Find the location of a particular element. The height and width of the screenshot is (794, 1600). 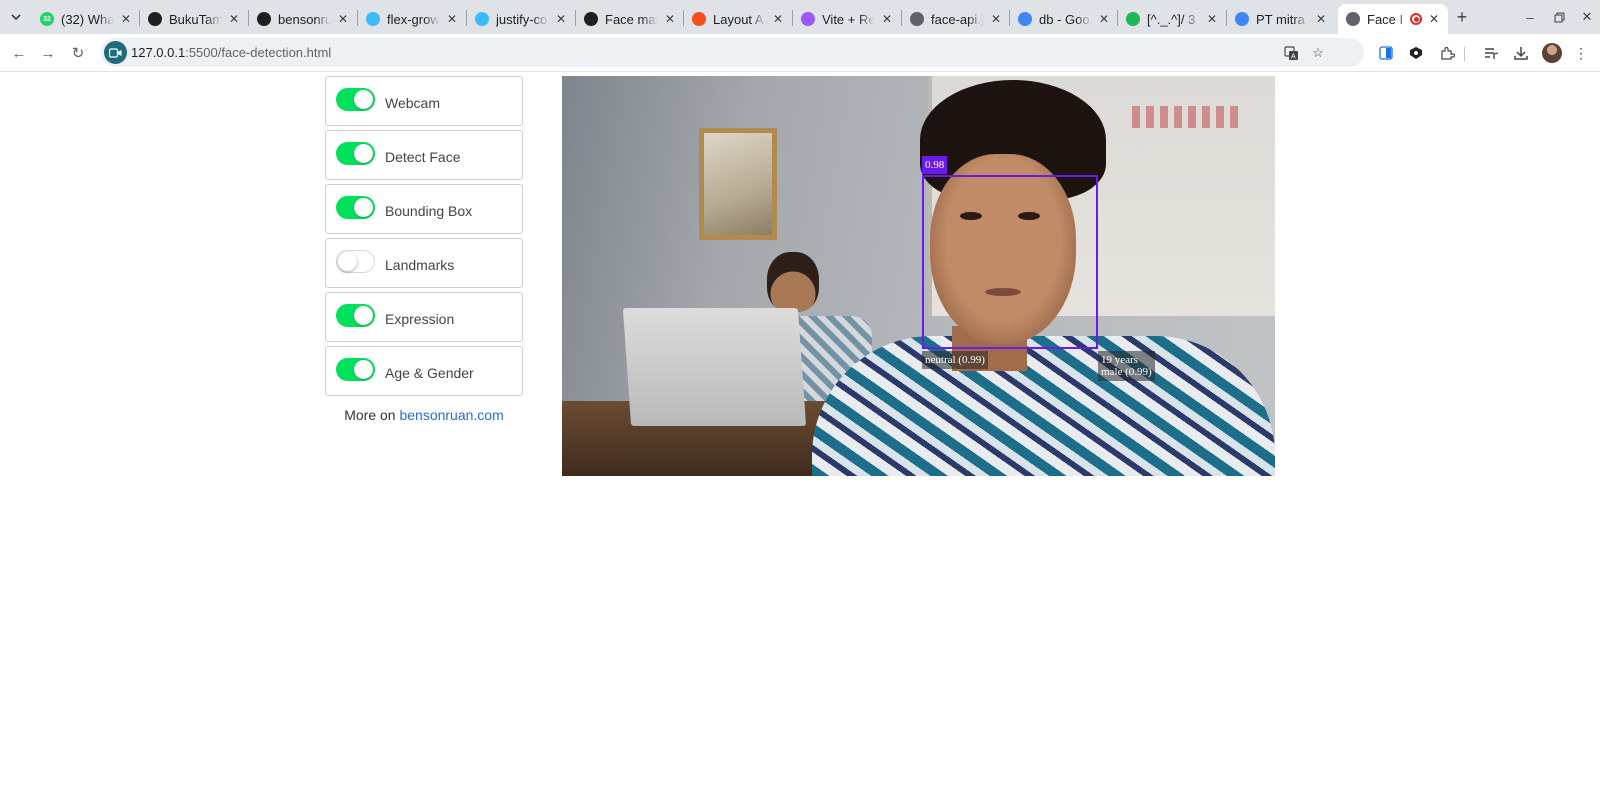

tab-title: BukuTam is located at coordinates (195, 19).